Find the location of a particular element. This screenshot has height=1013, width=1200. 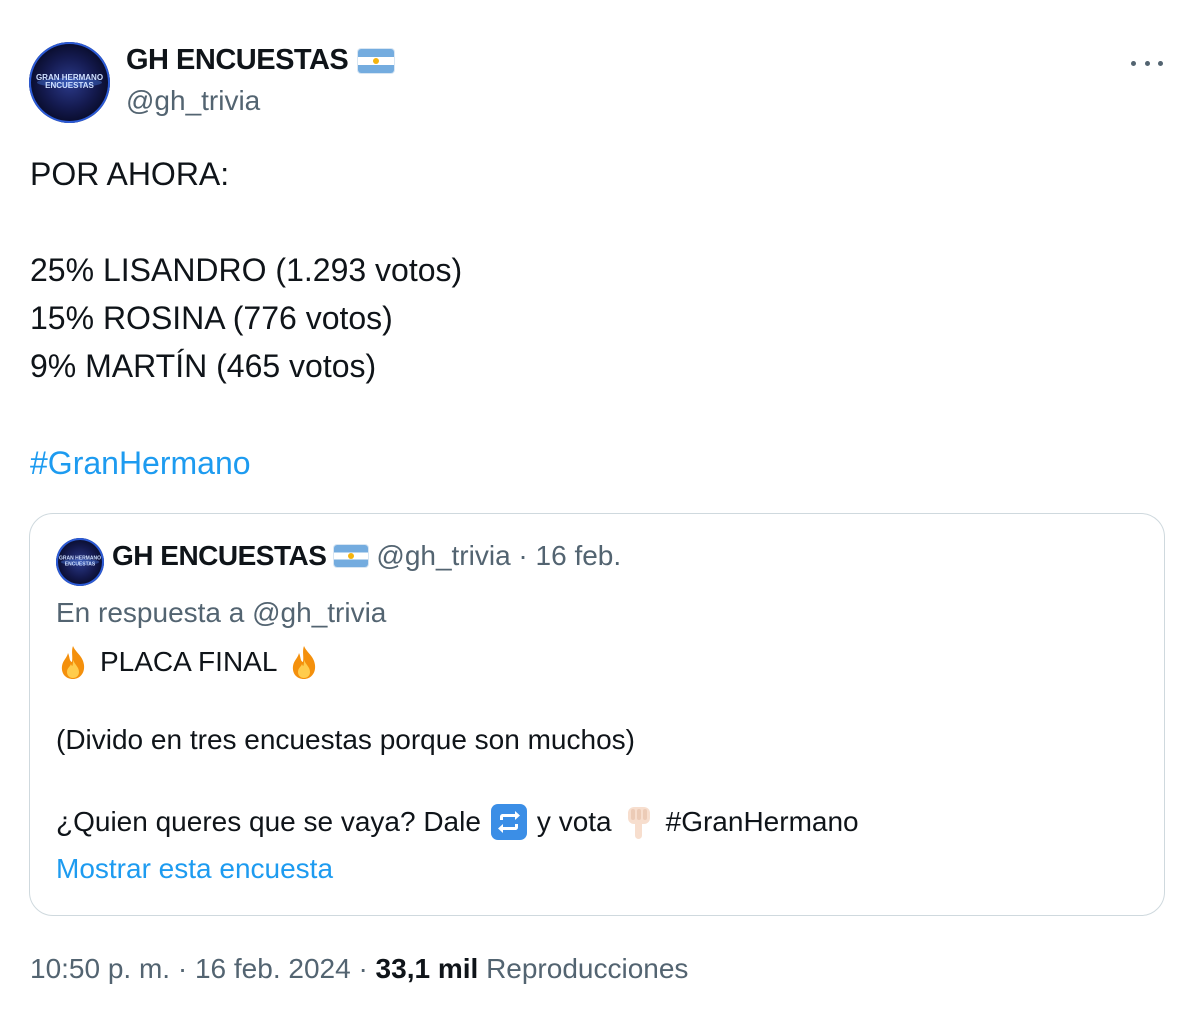

repeat-icon is located at coordinates (508, 822).